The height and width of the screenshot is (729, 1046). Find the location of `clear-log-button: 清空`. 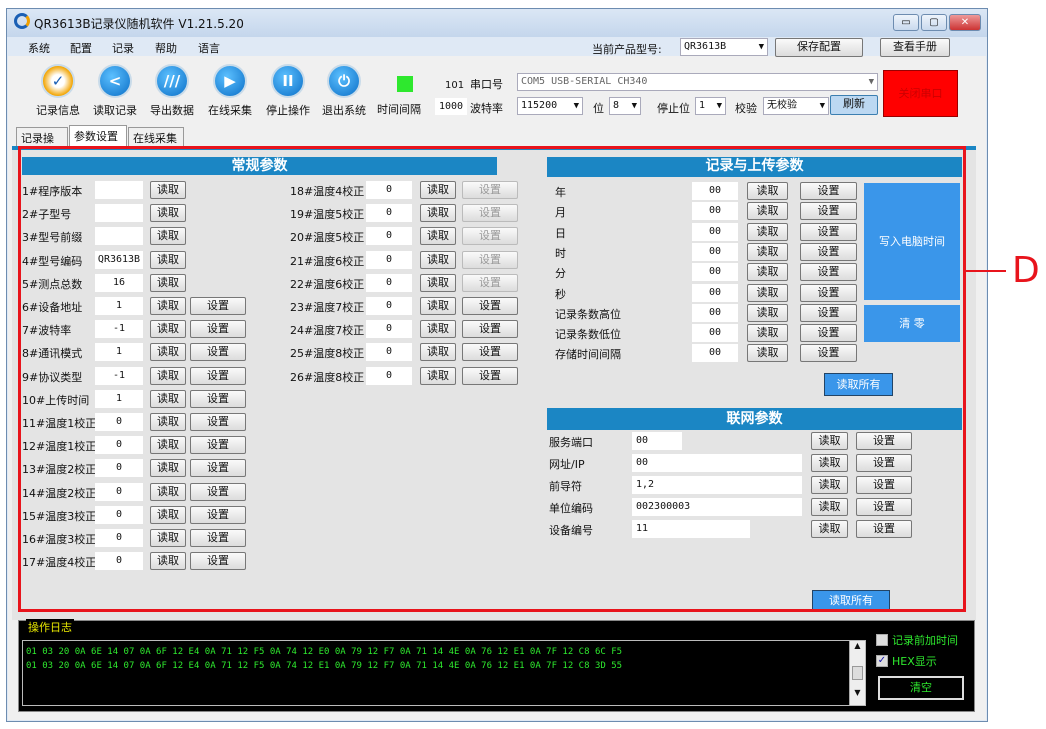

clear-log-button: 清空 is located at coordinates (921, 688).